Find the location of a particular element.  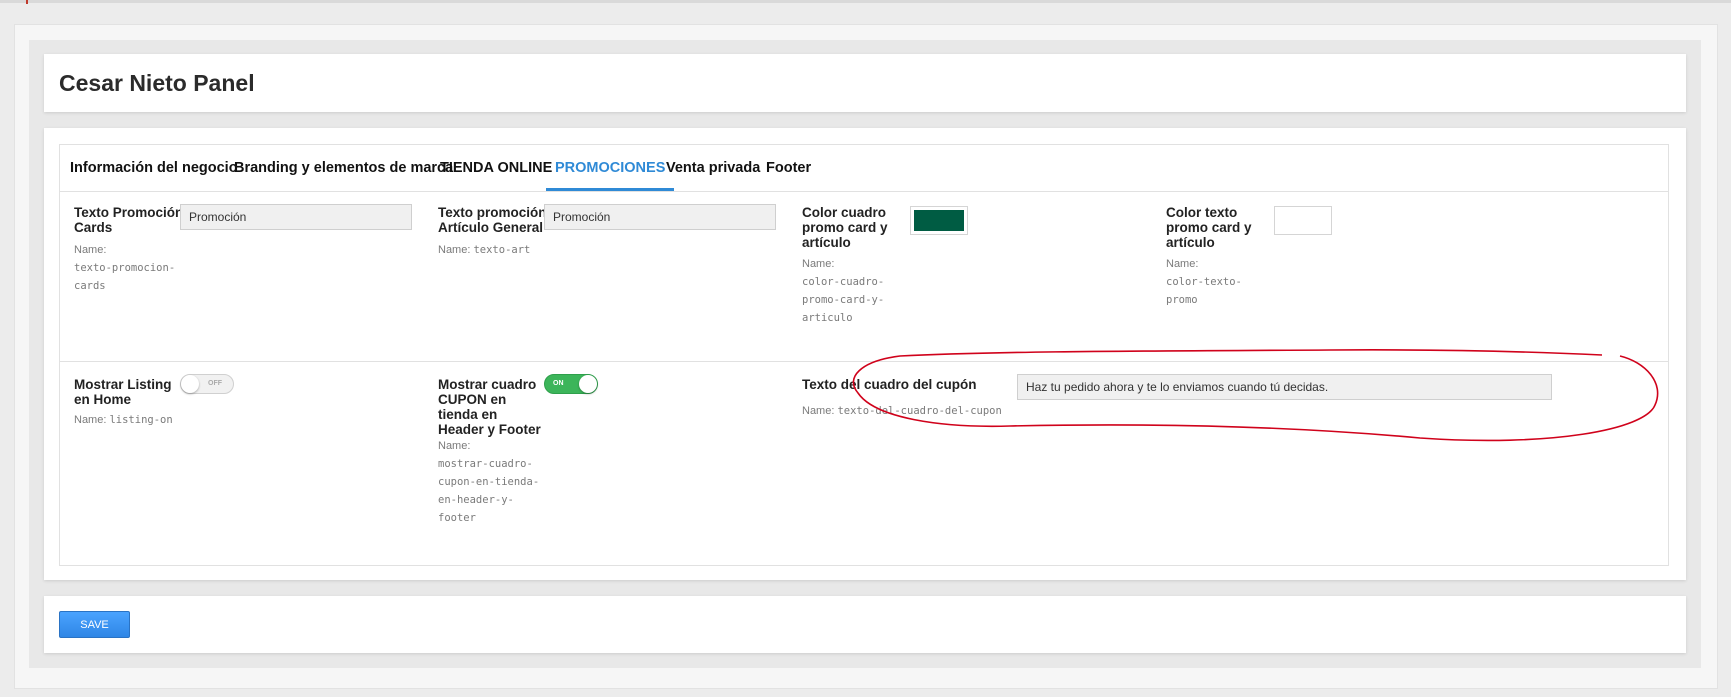

field-label-color-cuadro: Color cuadro promo card y artículo is located at coordinates (845, 227).